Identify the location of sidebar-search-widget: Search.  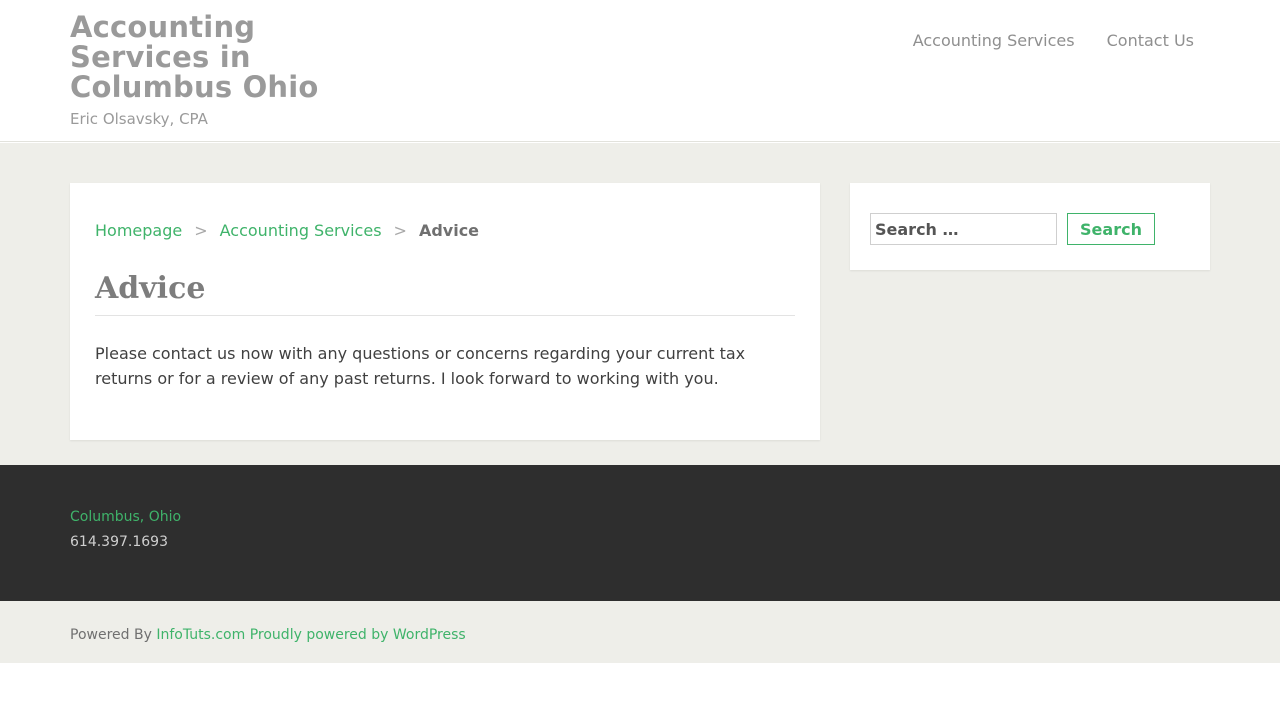
(1030, 226).